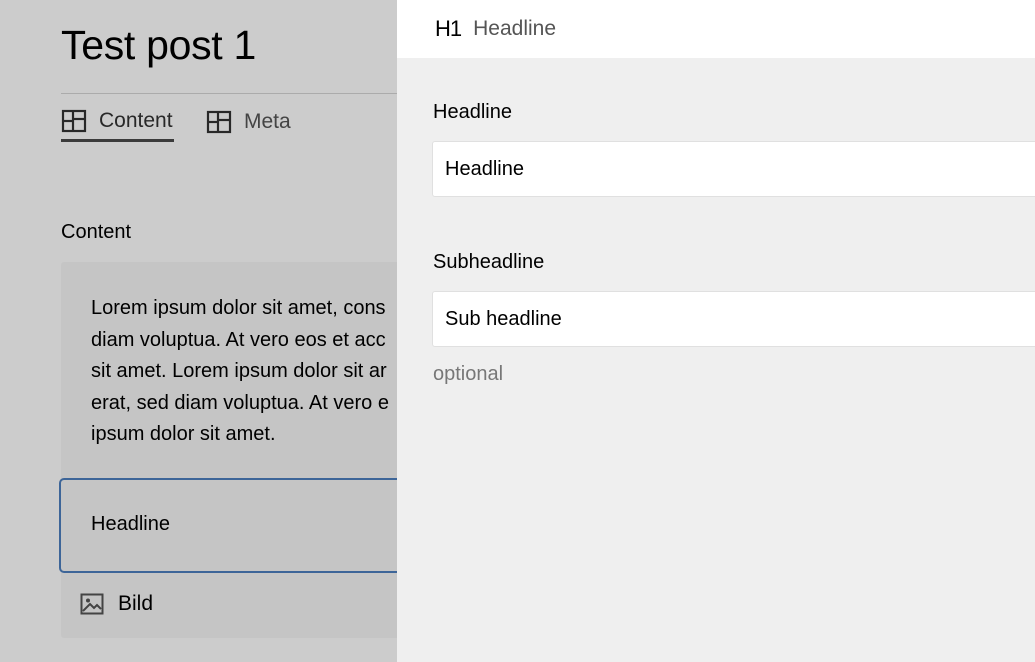  I want to click on subheadline-input: Sub headline, so click(733, 319).